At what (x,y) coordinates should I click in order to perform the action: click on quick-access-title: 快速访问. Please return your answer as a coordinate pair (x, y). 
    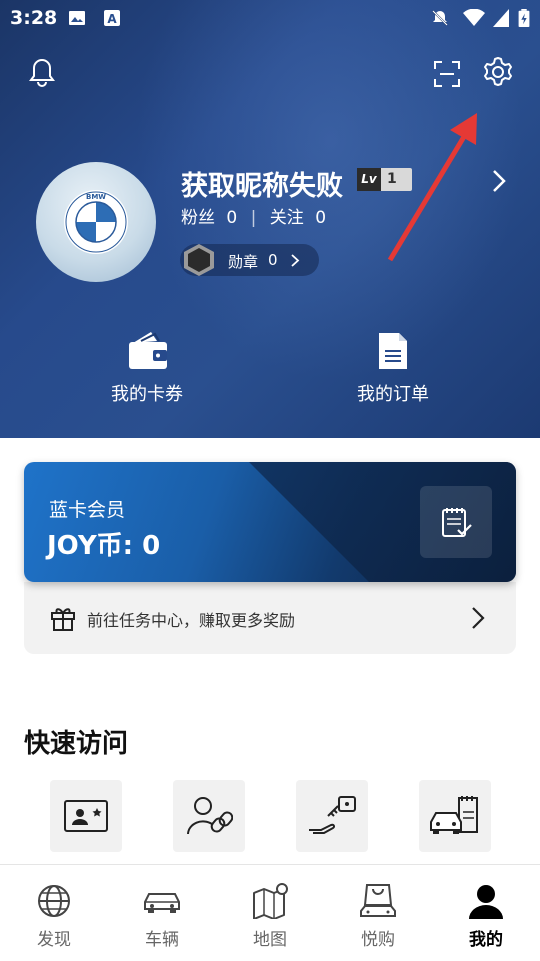
    Looking at the image, I should click on (76, 744).